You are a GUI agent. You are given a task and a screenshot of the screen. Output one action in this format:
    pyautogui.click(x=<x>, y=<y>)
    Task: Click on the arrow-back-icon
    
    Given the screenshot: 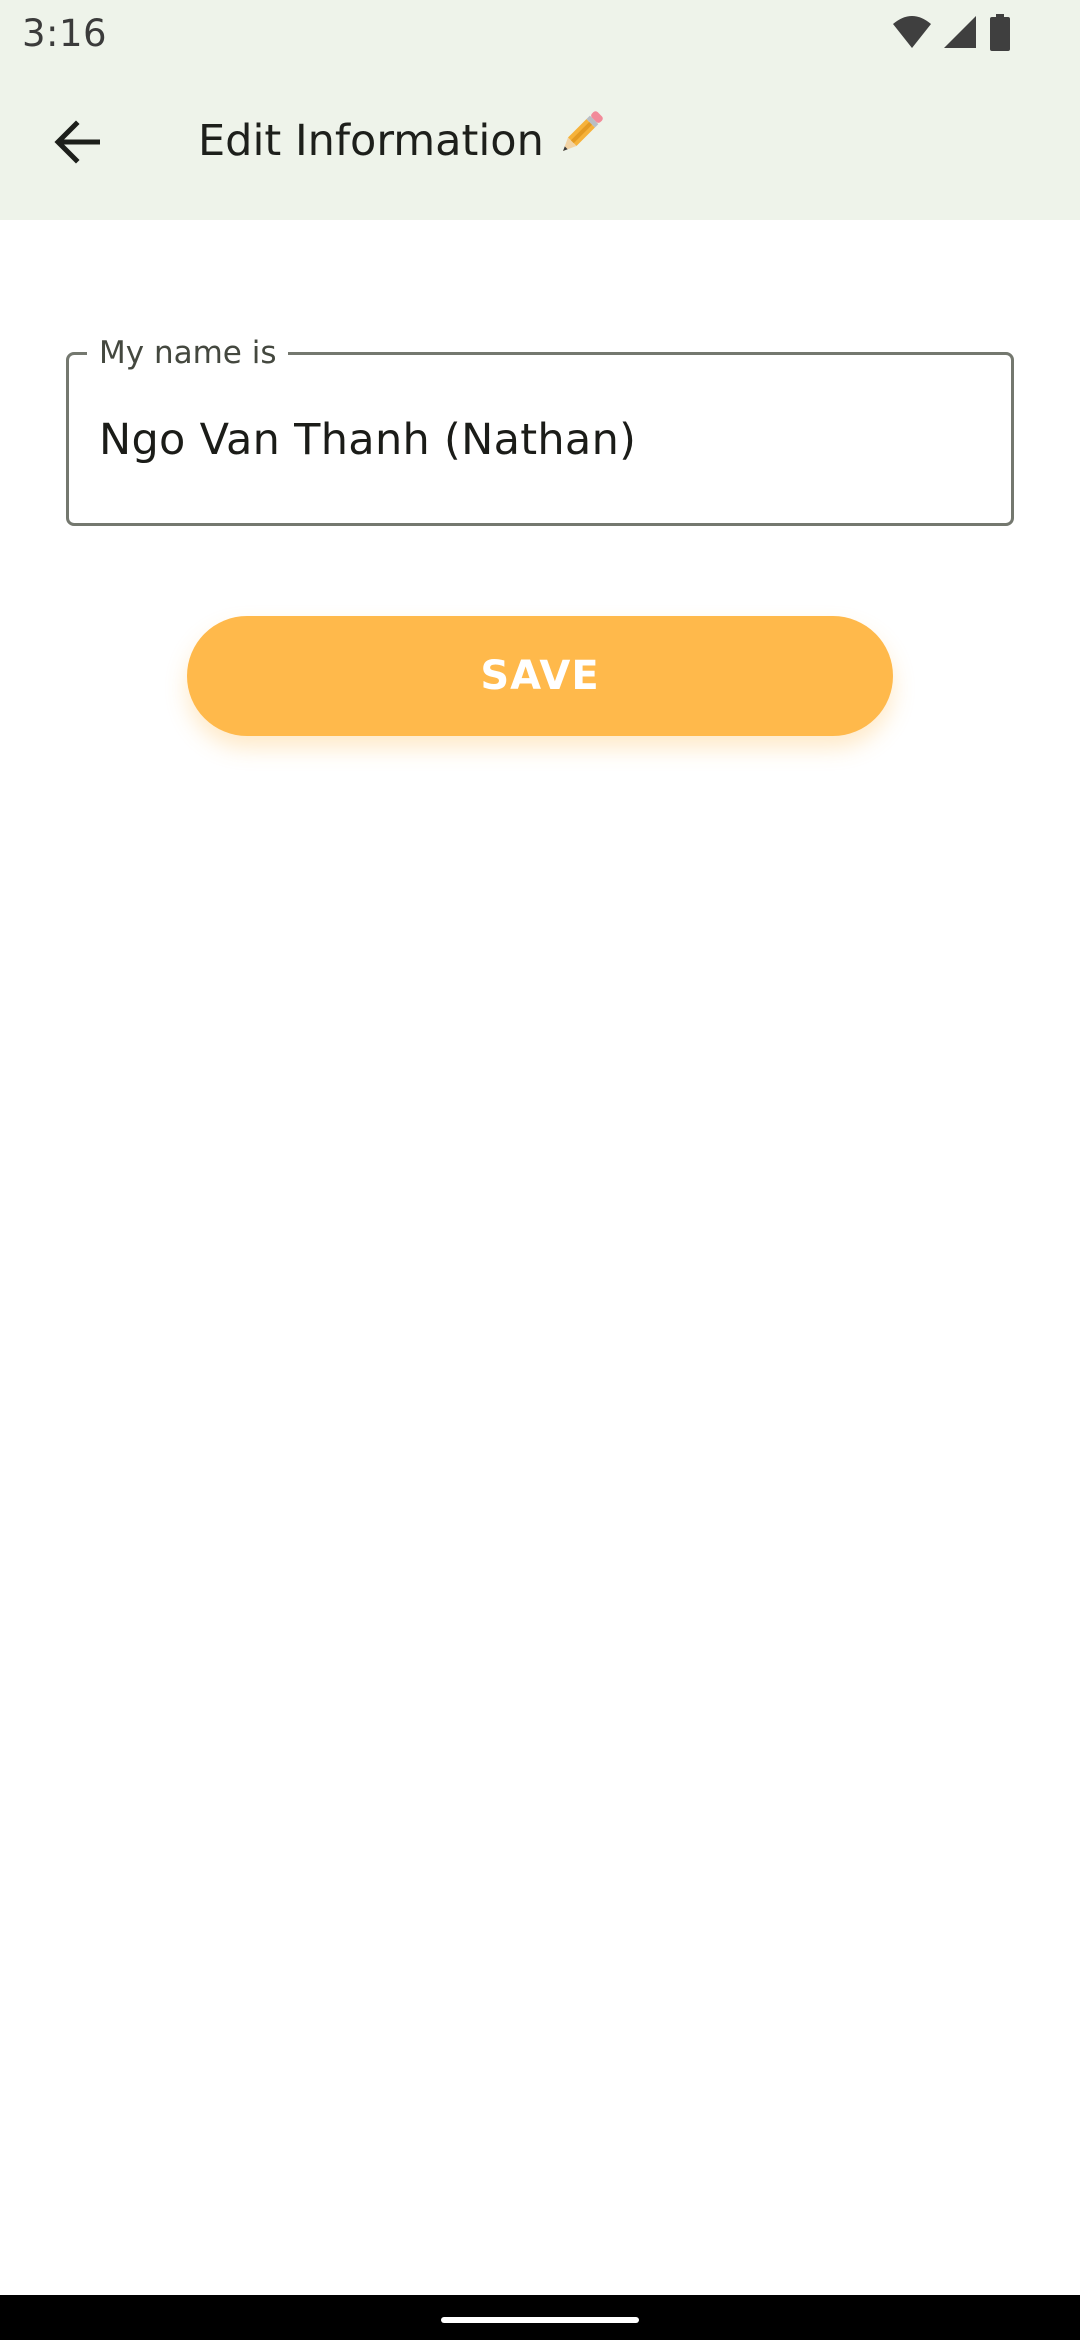 What is the action you would take?
    pyautogui.click(x=77, y=142)
    